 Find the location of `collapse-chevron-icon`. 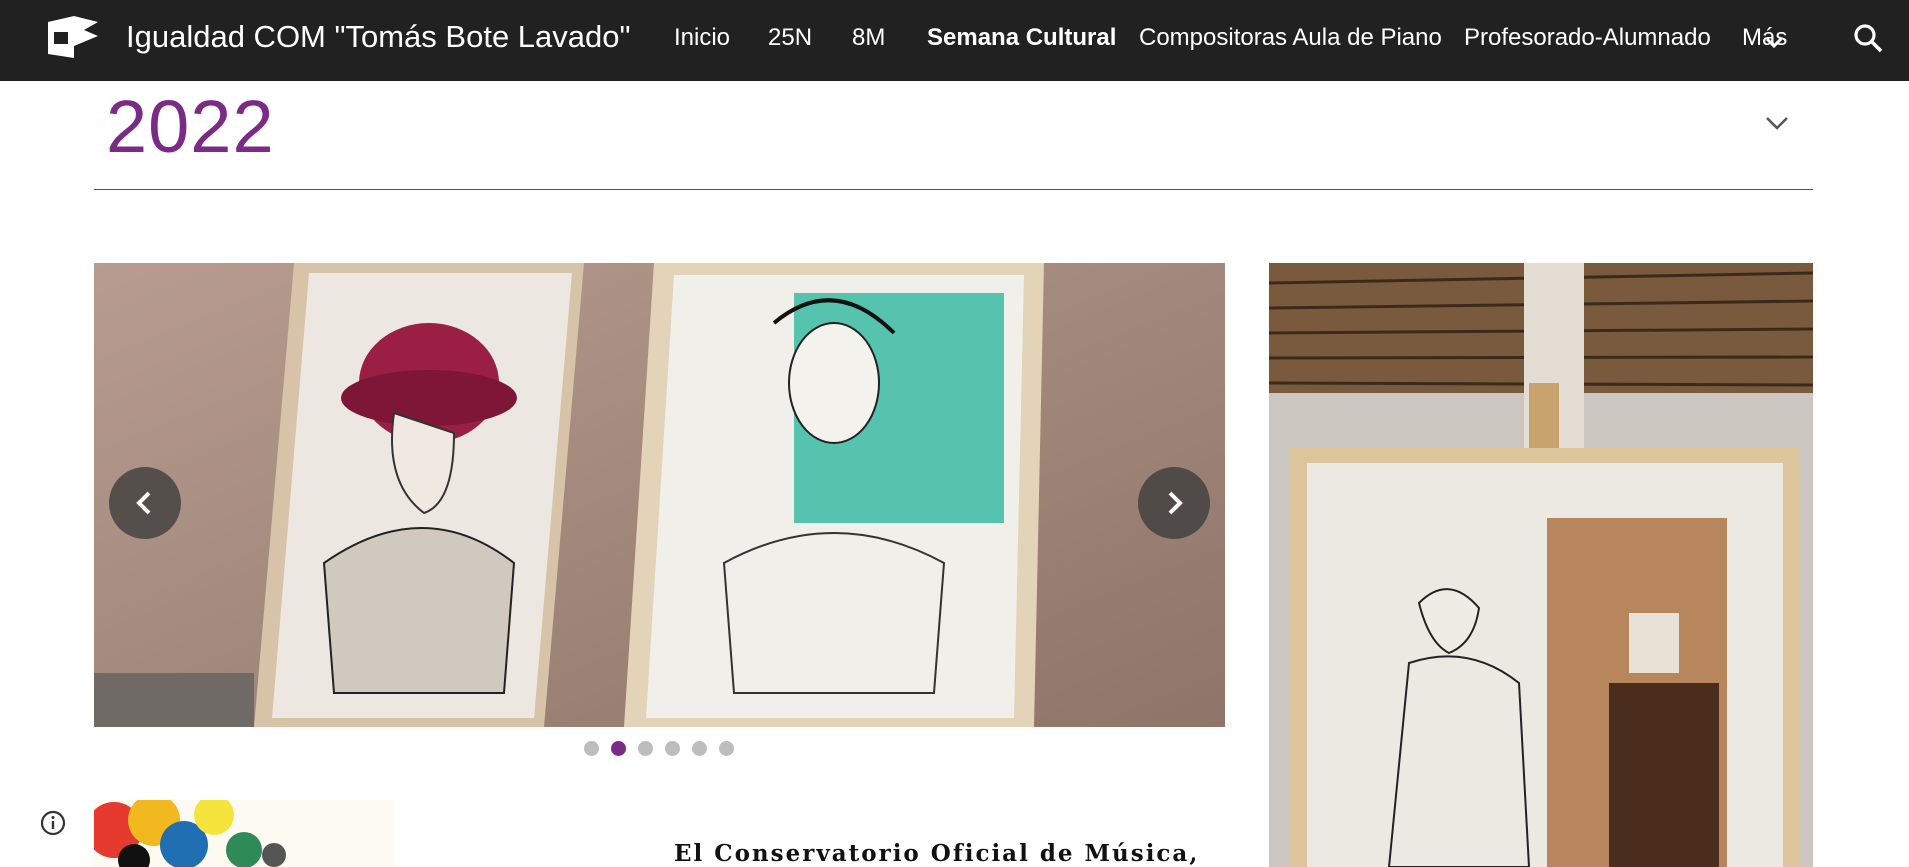

collapse-chevron-icon is located at coordinates (1777, 123).